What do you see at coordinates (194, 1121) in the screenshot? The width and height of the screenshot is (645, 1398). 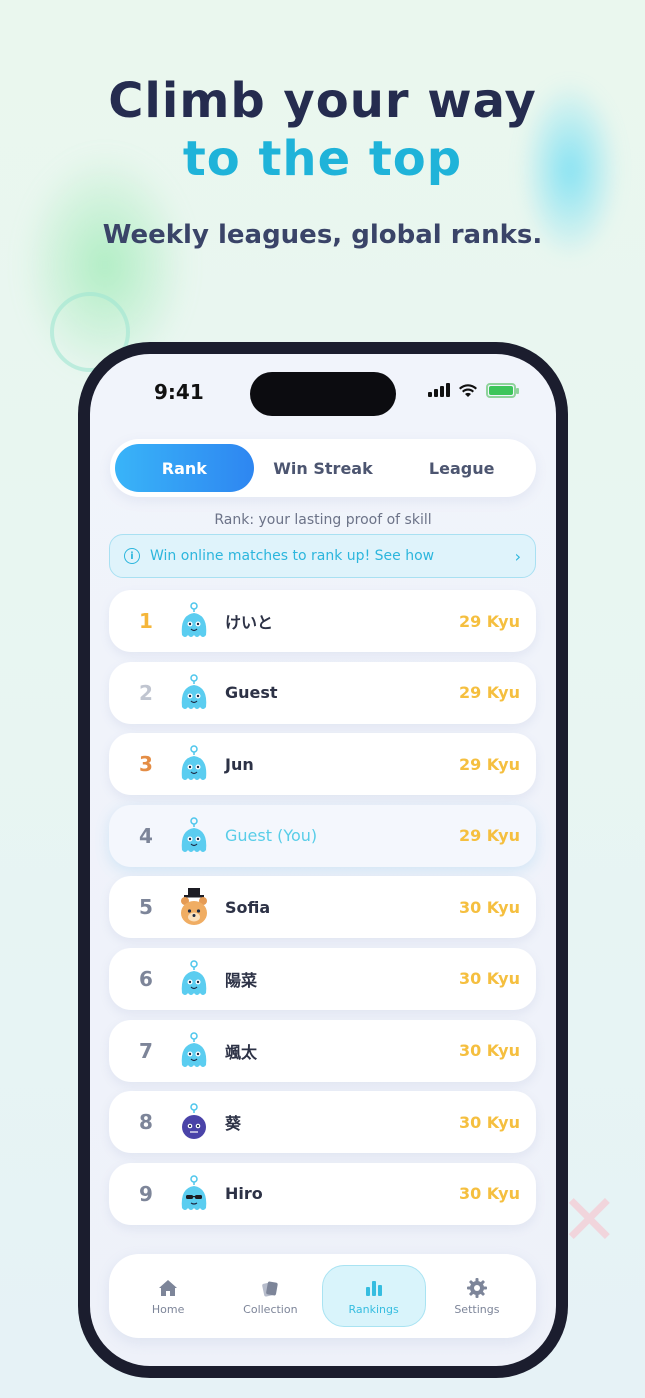 I see `purple-ball-avatar-icon` at bounding box center [194, 1121].